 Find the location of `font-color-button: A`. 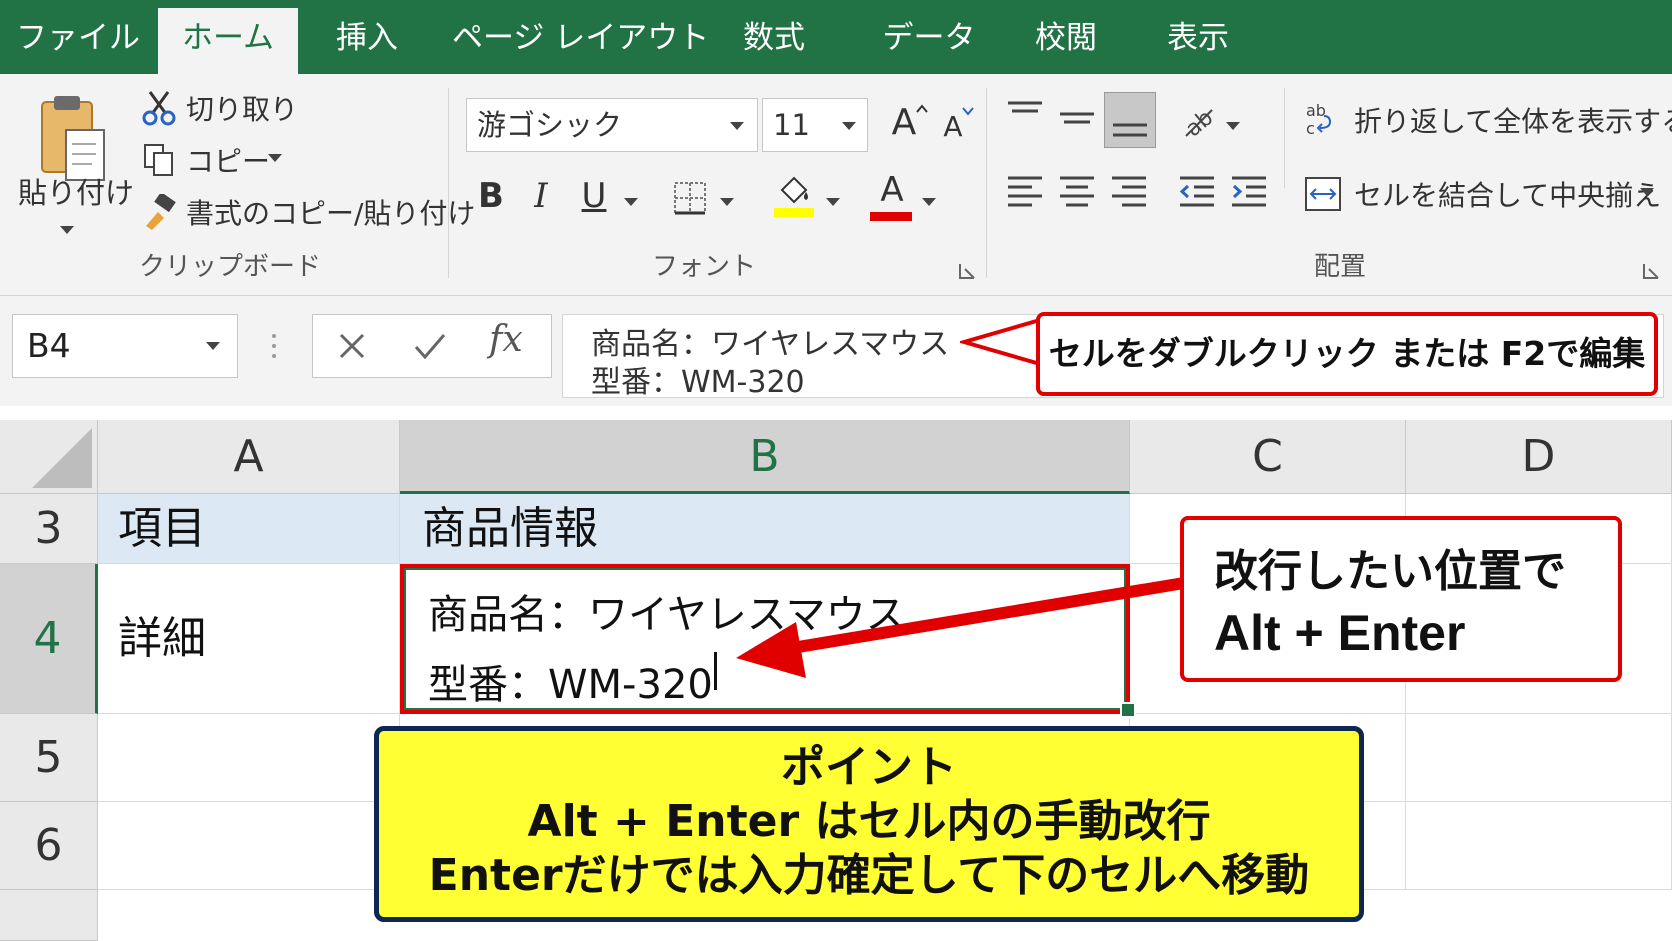

font-color-button: A is located at coordinates (892, 190).